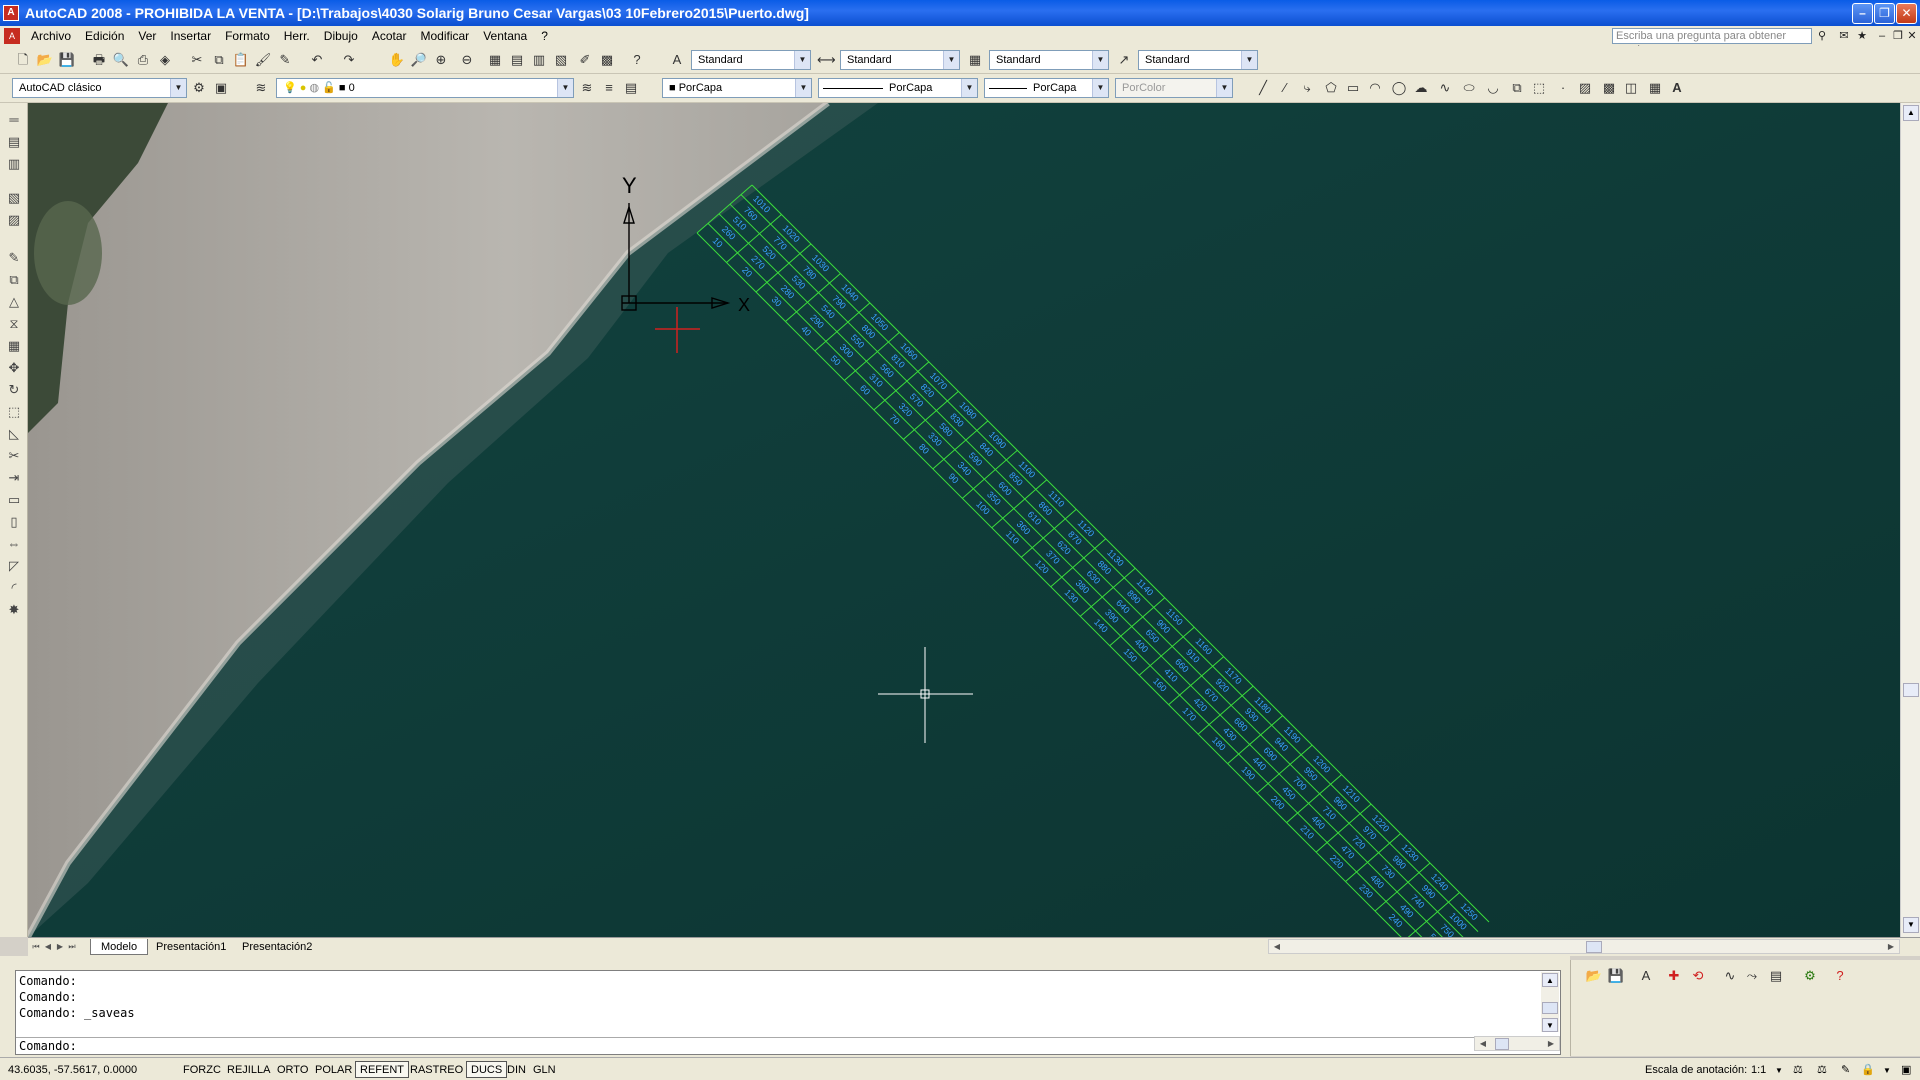 The height and width of the screenshot is (1080, 1920). I want to click on next-tab-arrow-icon: ▶, so click(60, 947).